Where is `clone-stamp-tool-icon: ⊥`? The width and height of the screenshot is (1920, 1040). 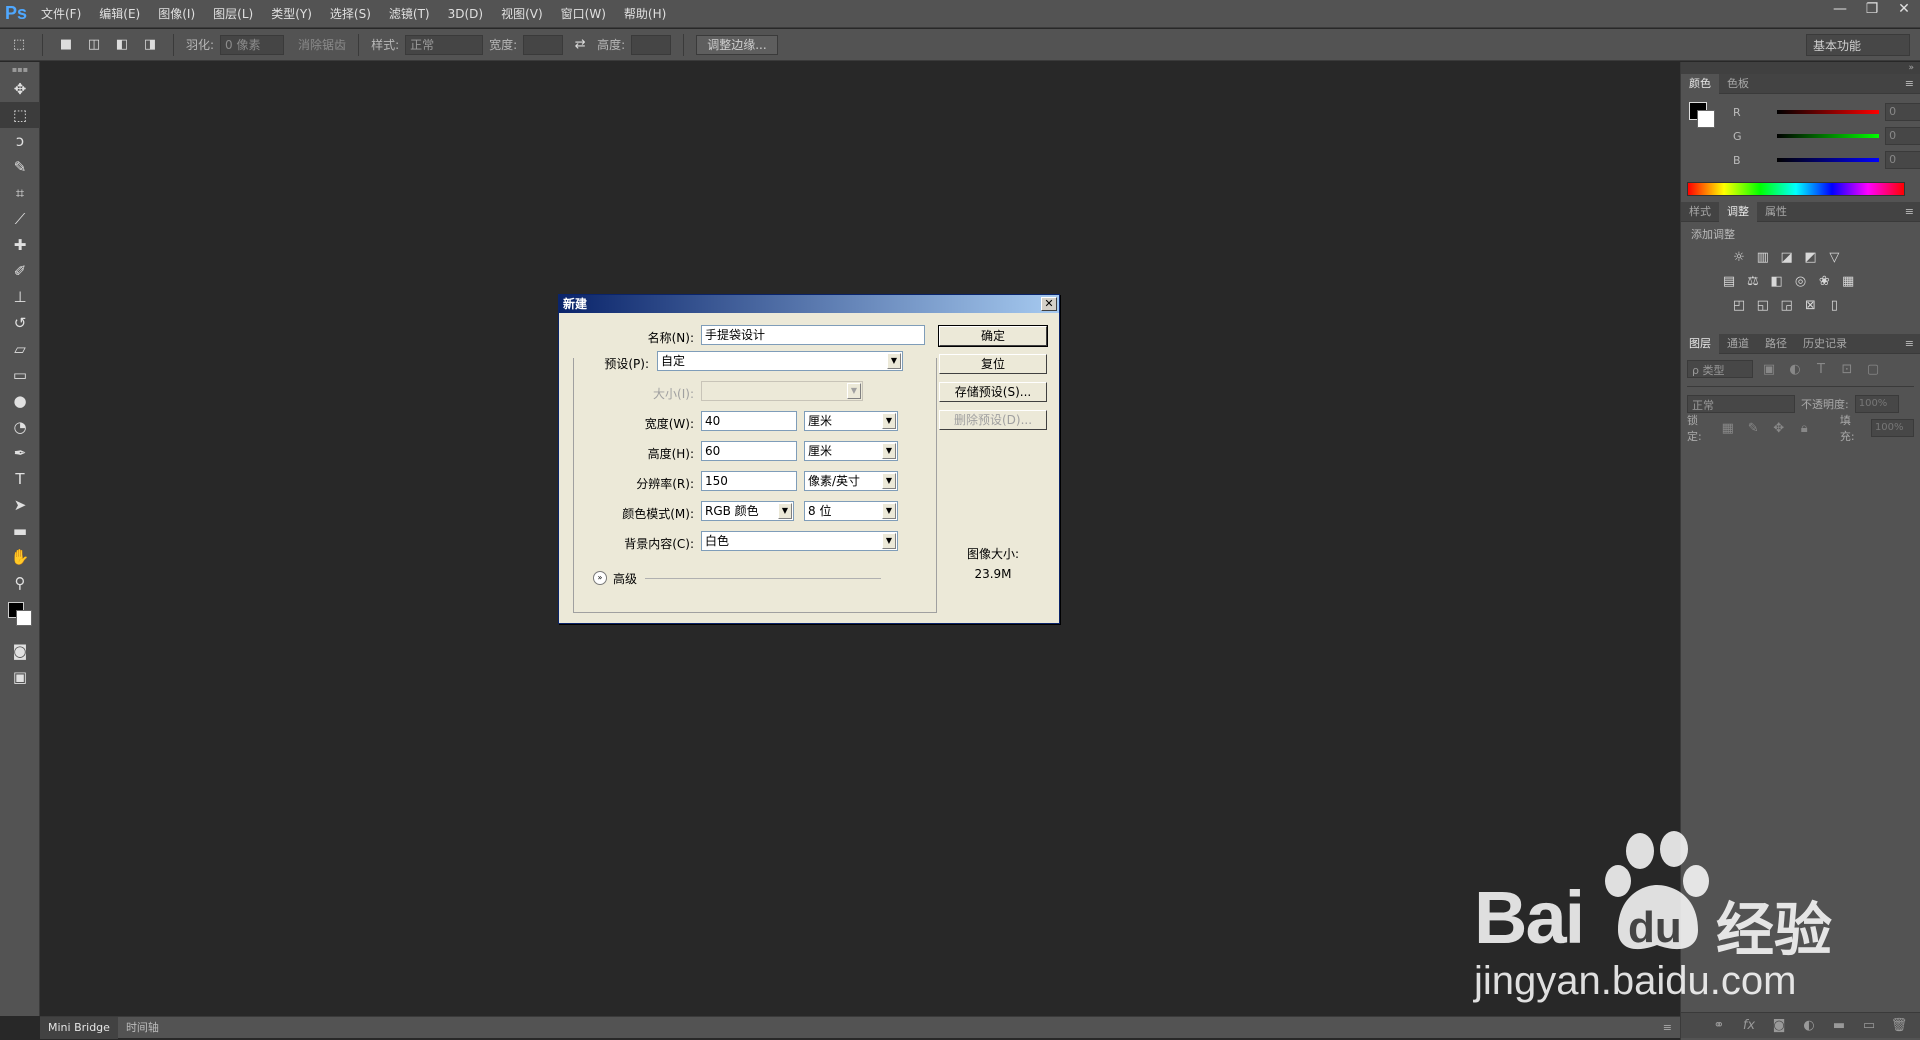
clone-stamp-tool-icon: ⊥ is located at coordinates (20, 297).